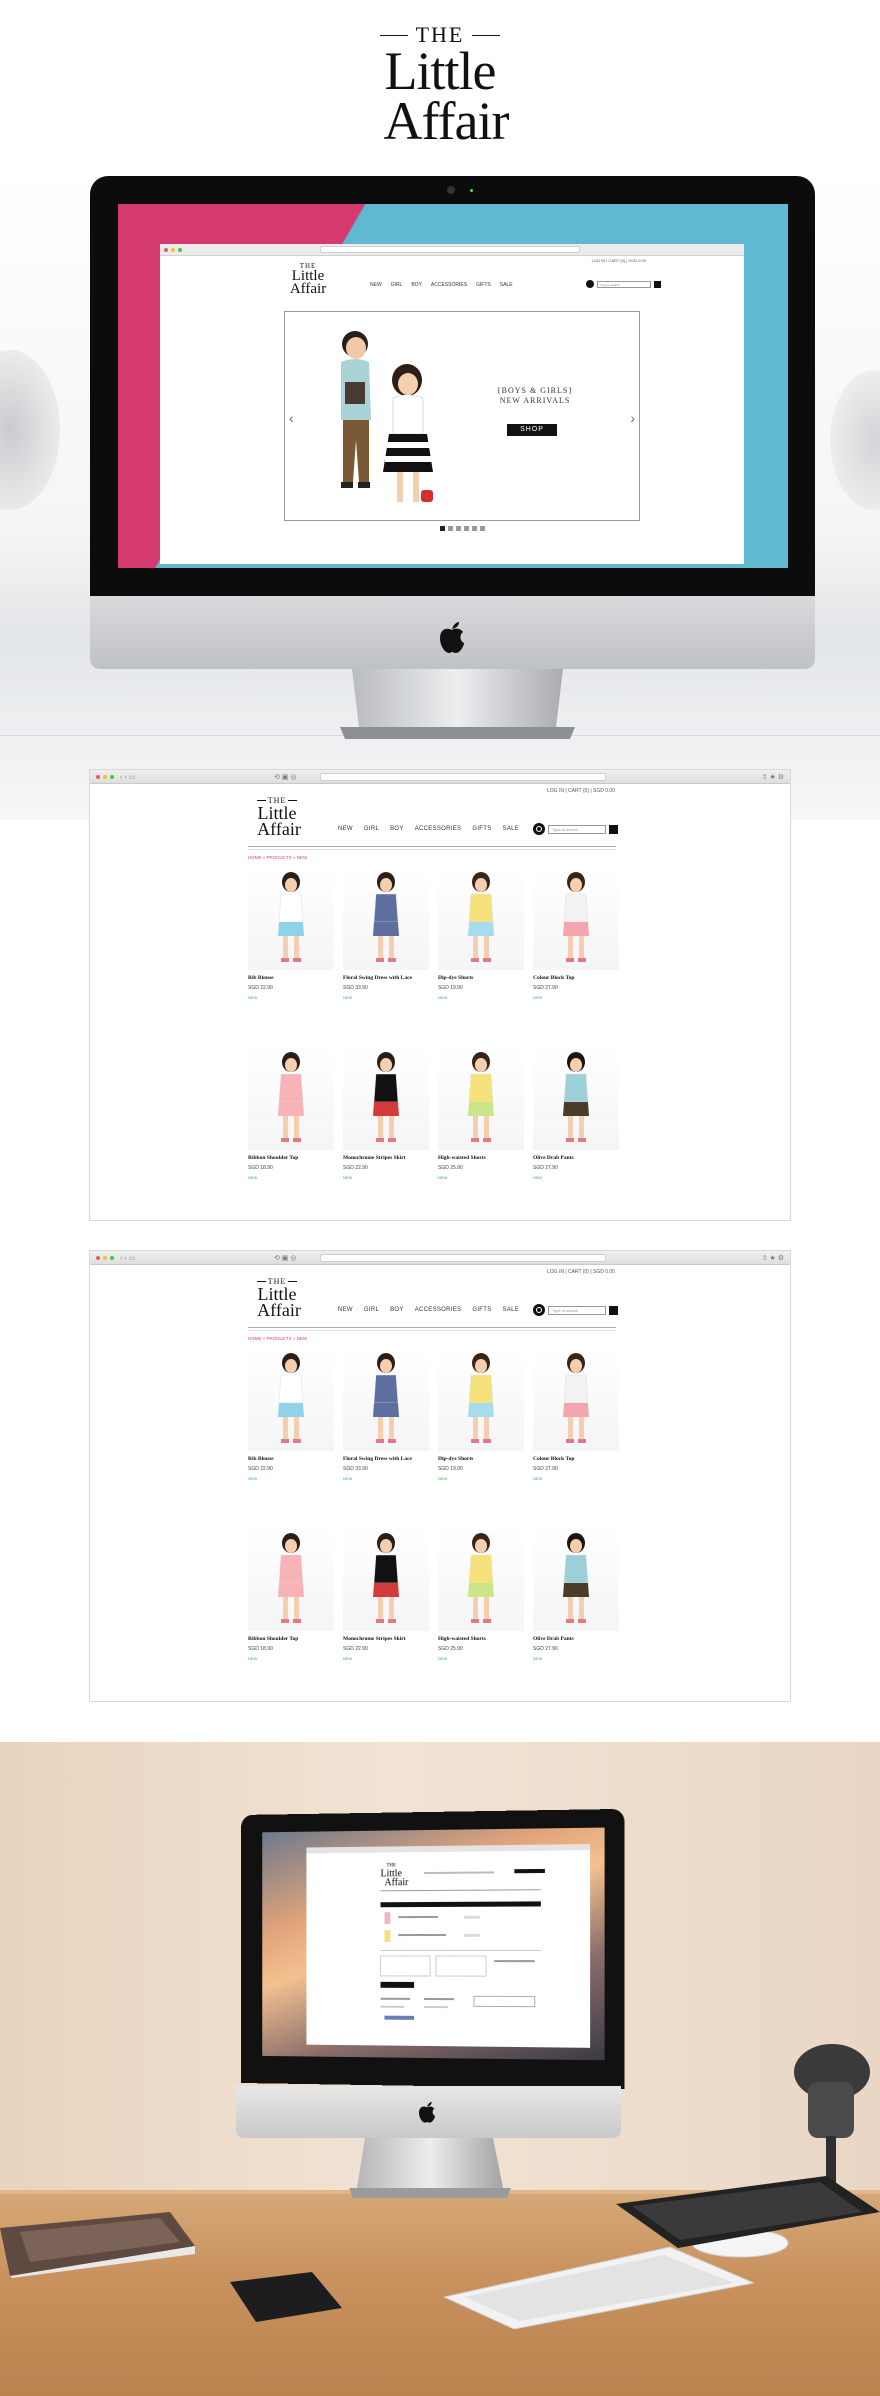  What do you see at coordinates (532, 430) in the screenshot?
I see `shop-button: SHOP` at bounding box center [532, 430].